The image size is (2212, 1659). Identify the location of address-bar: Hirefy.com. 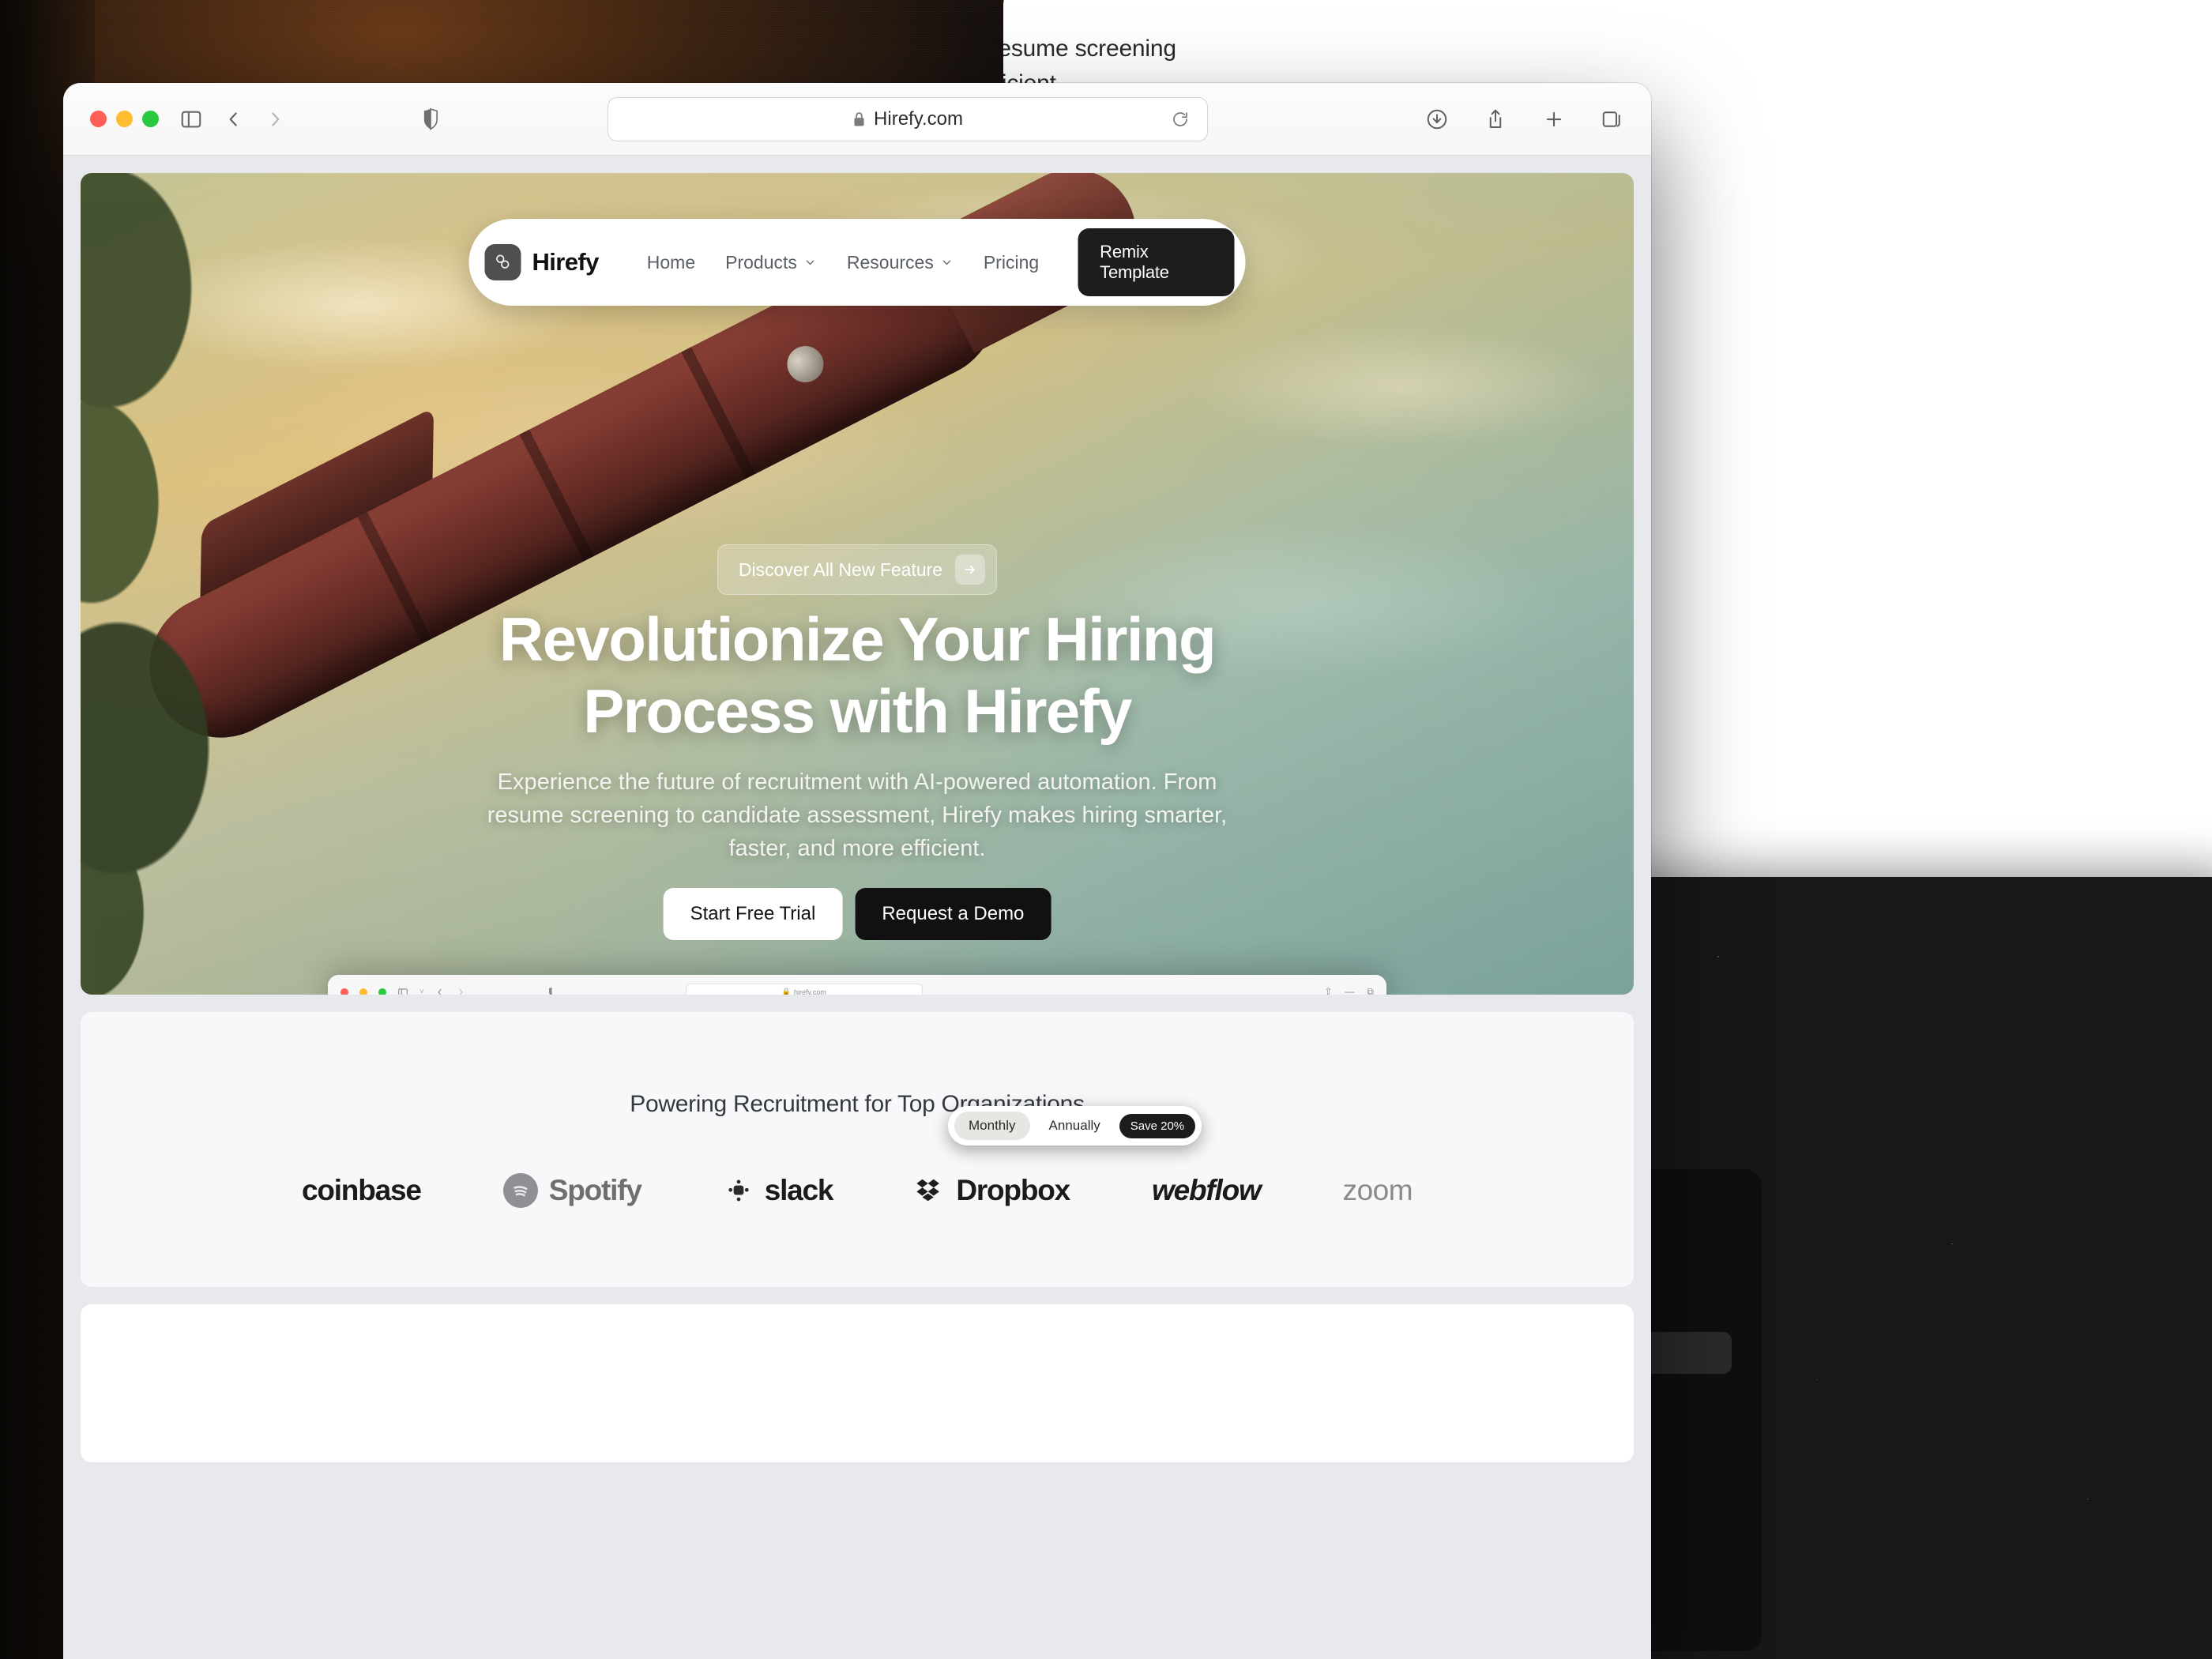
(908, 118).